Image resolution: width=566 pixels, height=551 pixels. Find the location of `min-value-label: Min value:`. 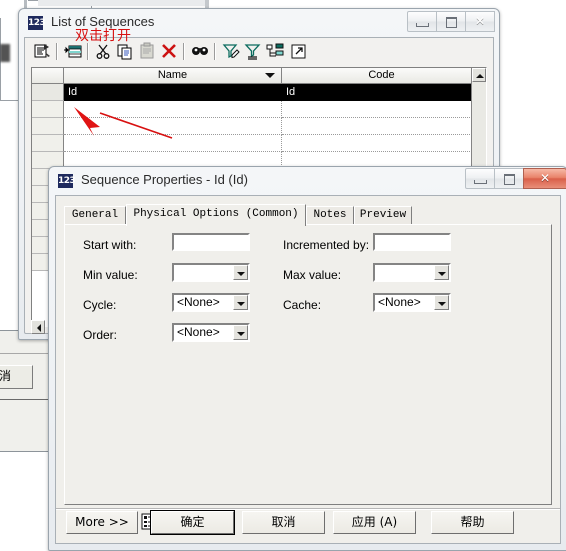

min-value-label: Min value: is located at coordinates (110, 275).